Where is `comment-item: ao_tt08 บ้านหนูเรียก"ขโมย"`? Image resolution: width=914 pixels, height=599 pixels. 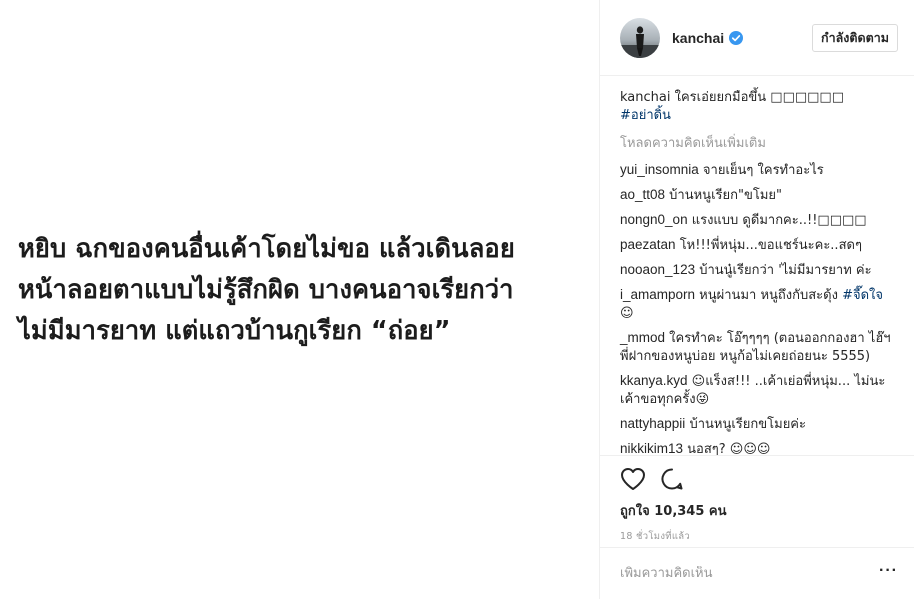
comment-item: ao_tt08 บ้านหนูเรียก"ขโมย" is located at coordinates (759, 195).